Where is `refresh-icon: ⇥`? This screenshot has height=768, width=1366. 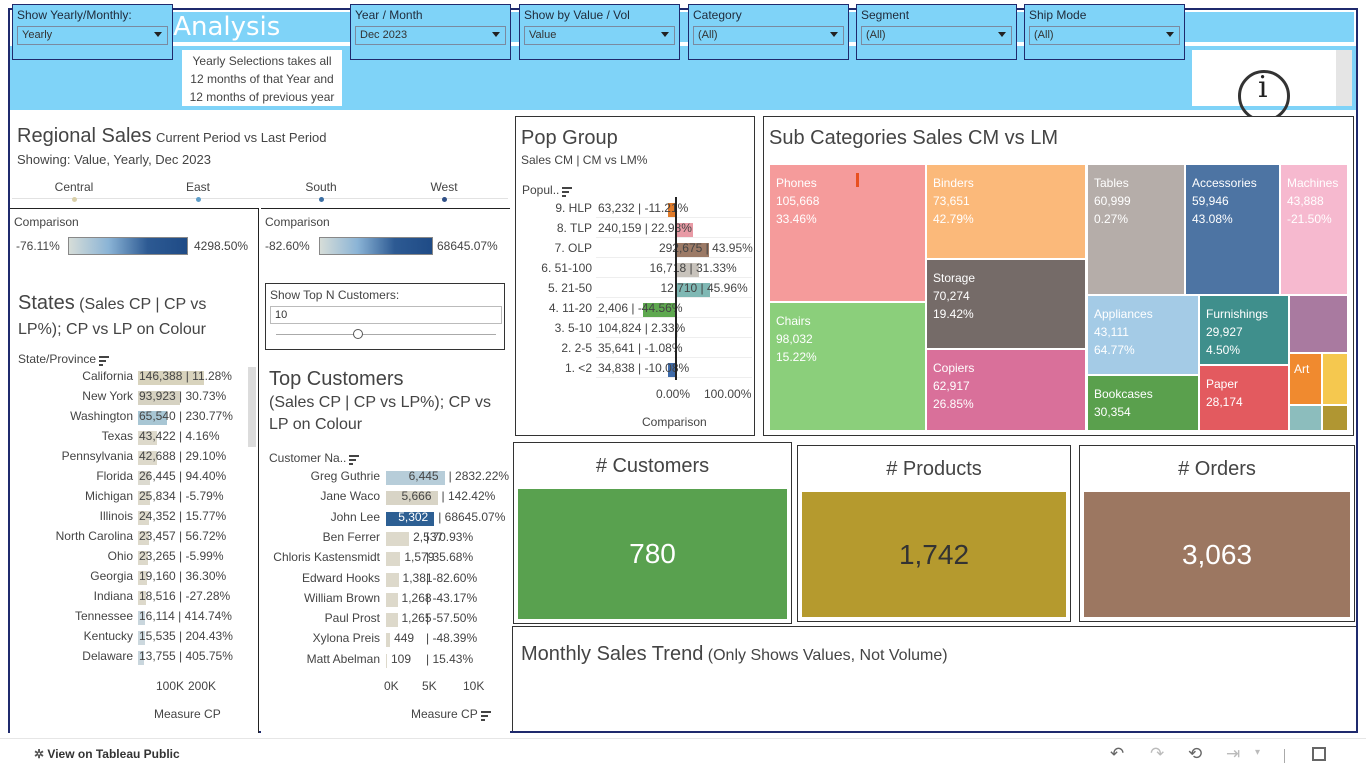 refresh-icon: ⇥ is located at coordinates (1233, 754).